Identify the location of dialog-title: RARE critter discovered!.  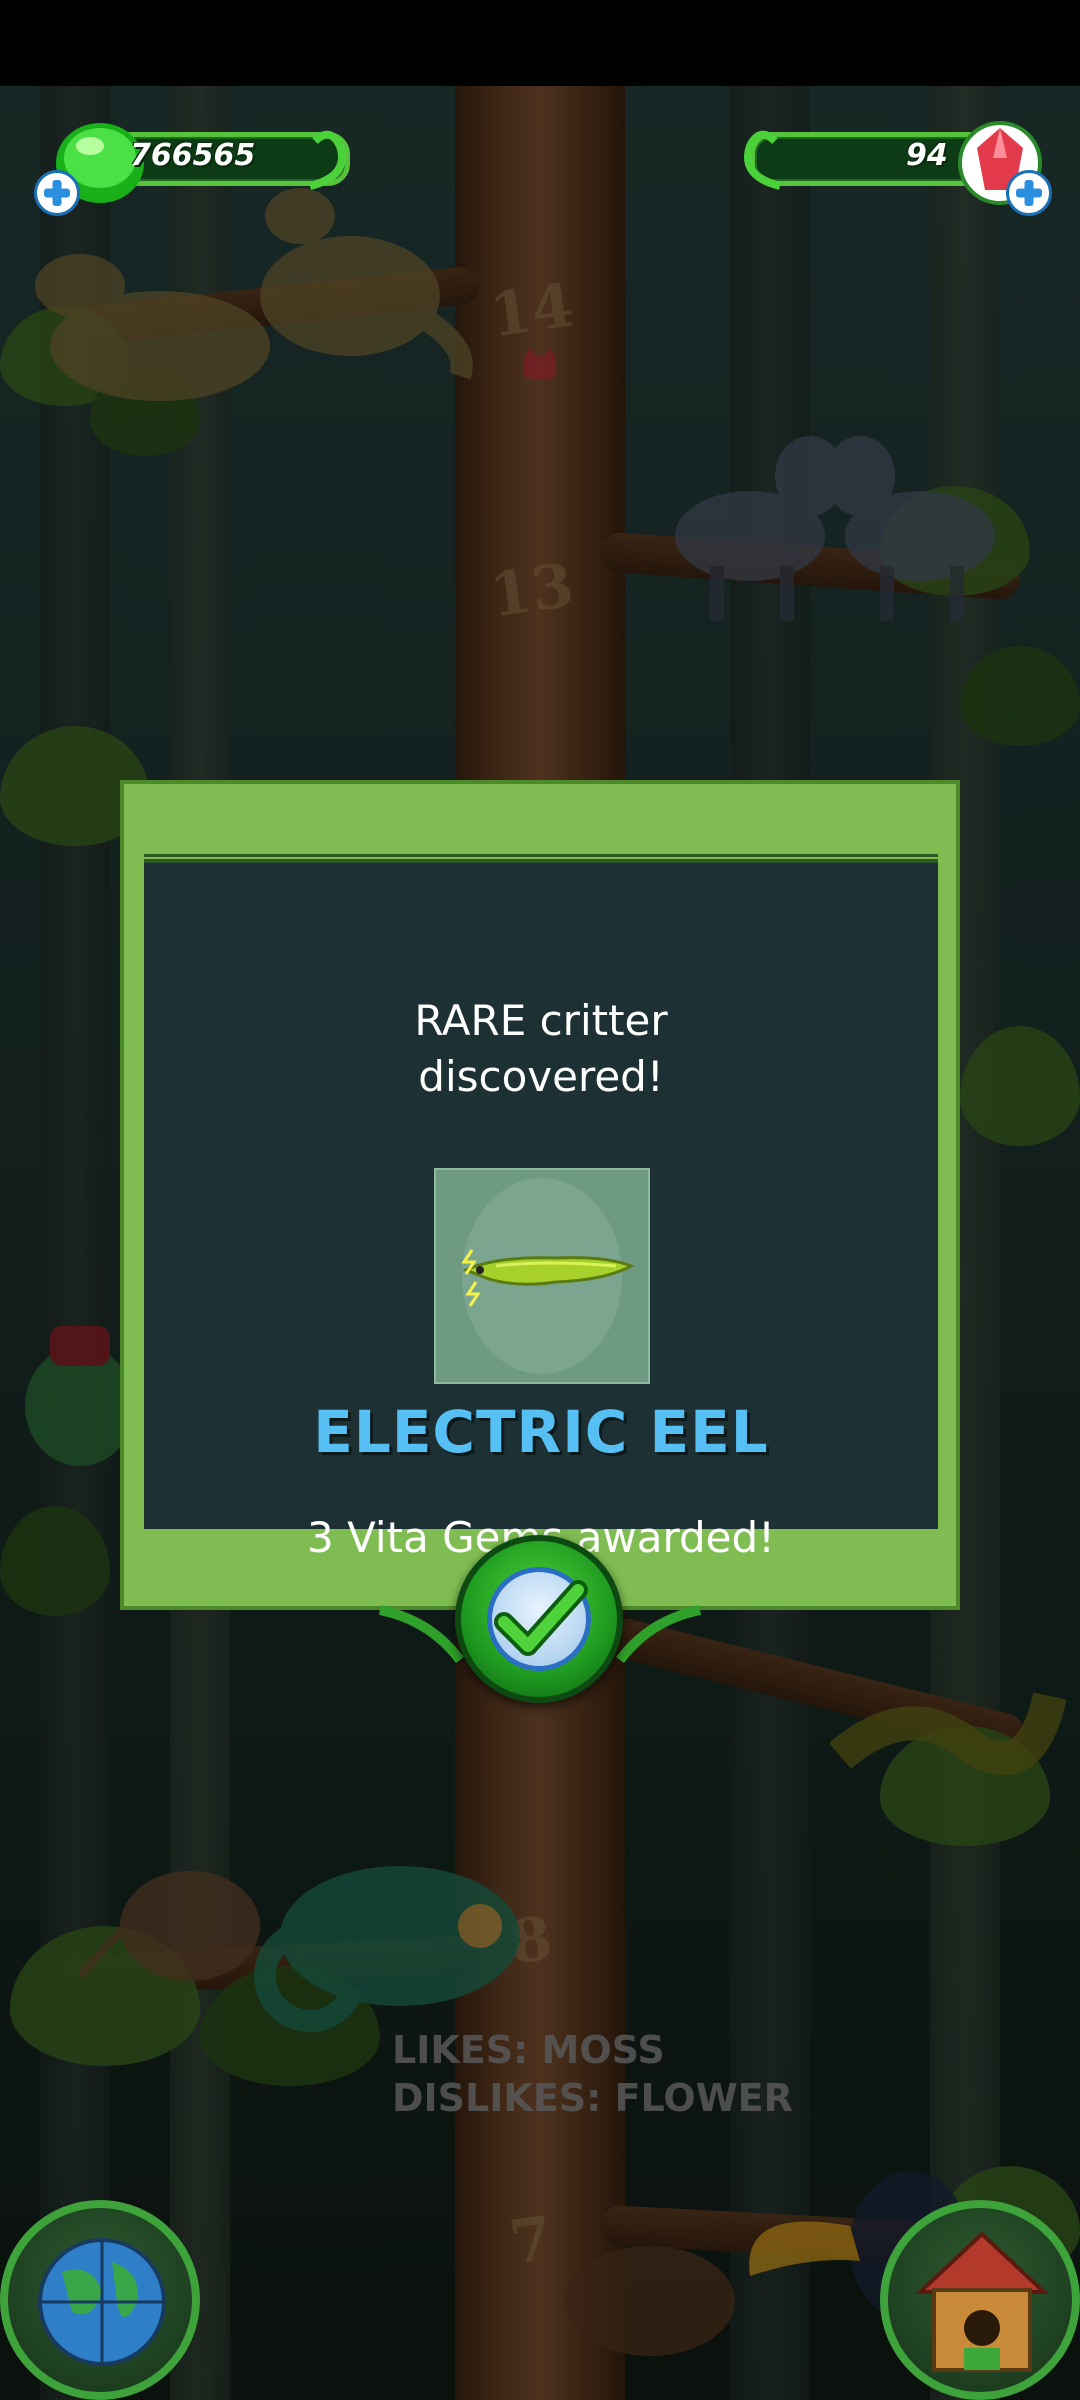
(541, 1049).